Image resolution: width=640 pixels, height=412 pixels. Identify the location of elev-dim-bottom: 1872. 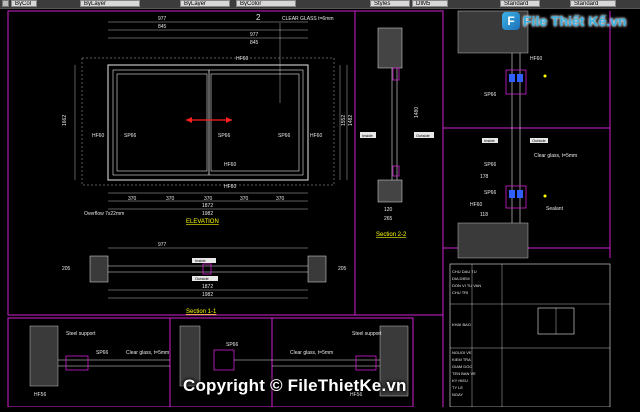
(207, 206).